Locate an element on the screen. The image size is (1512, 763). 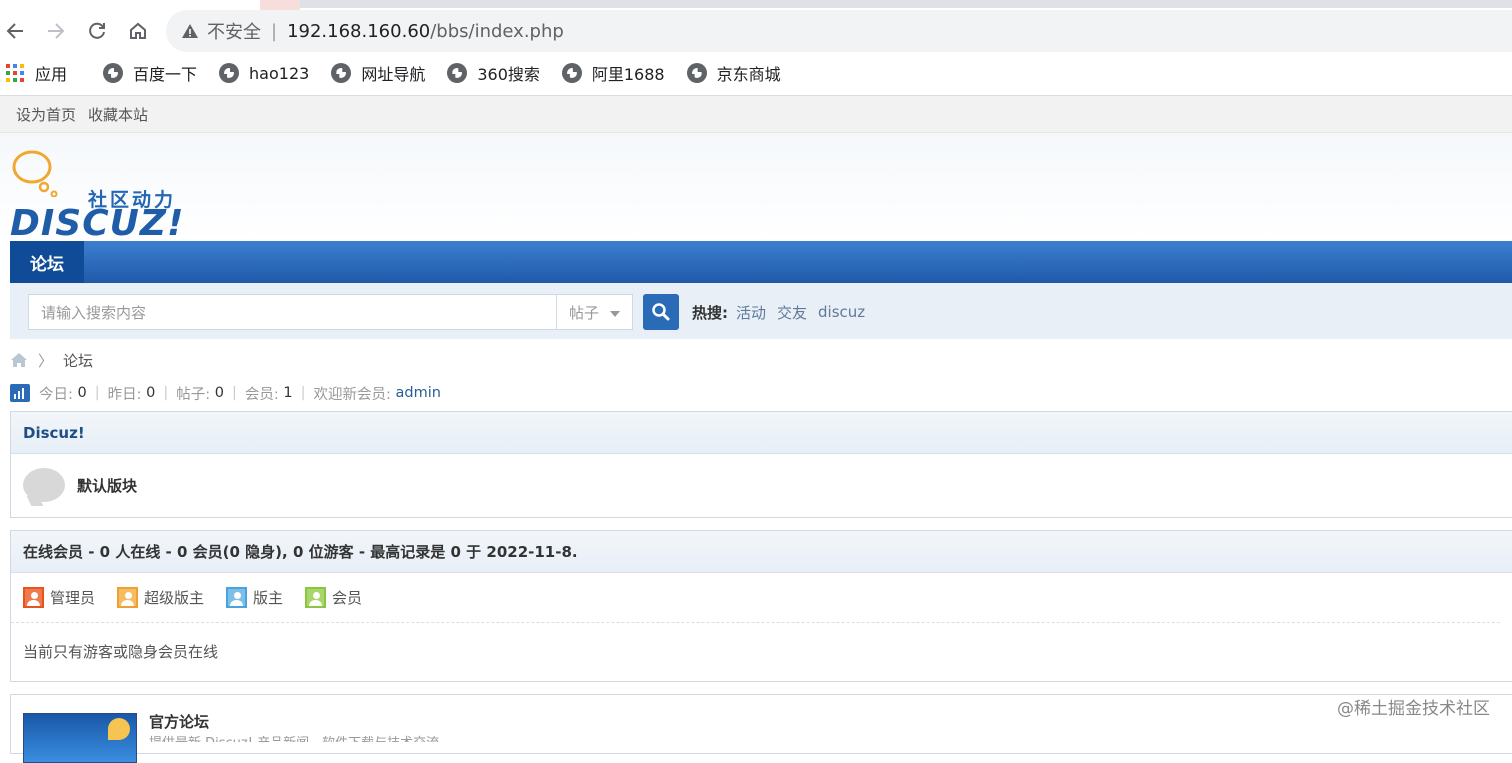
bookmark-nav-sites: 网址导航 is located at coordinates (378, 73).